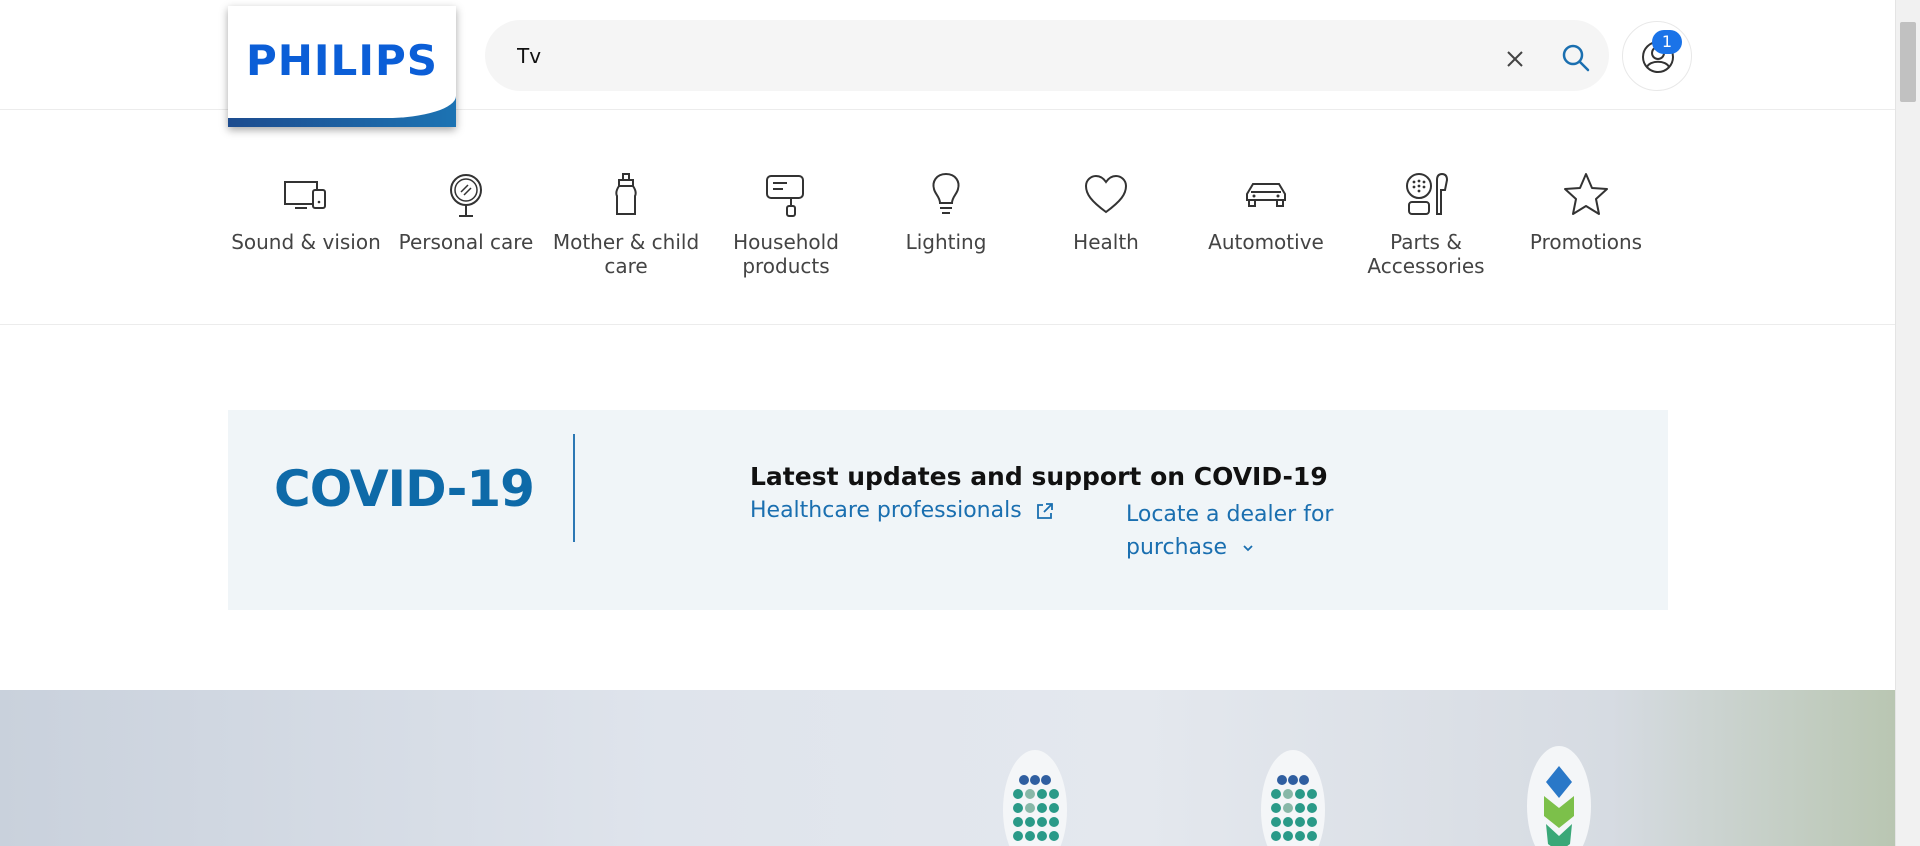  I want to click on search-button, so click(1576, 58).